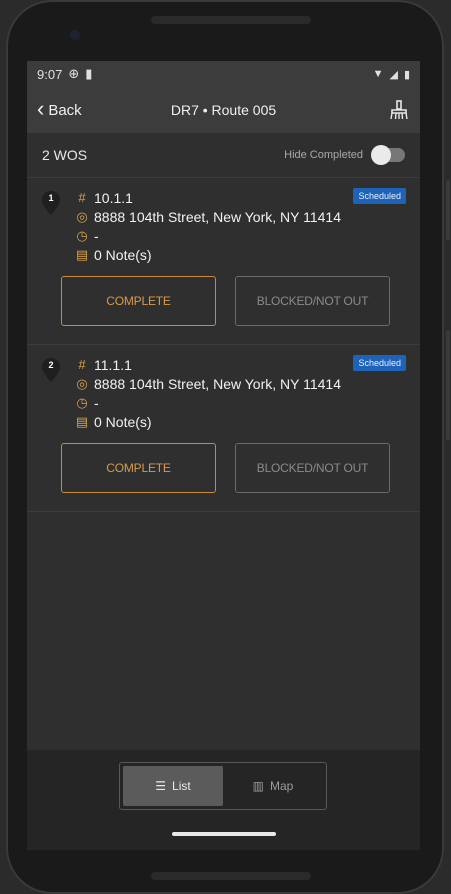 The height and width of the screenshot is (894, 451). I want to click on battery-icon: ▮, so click(406, 74).